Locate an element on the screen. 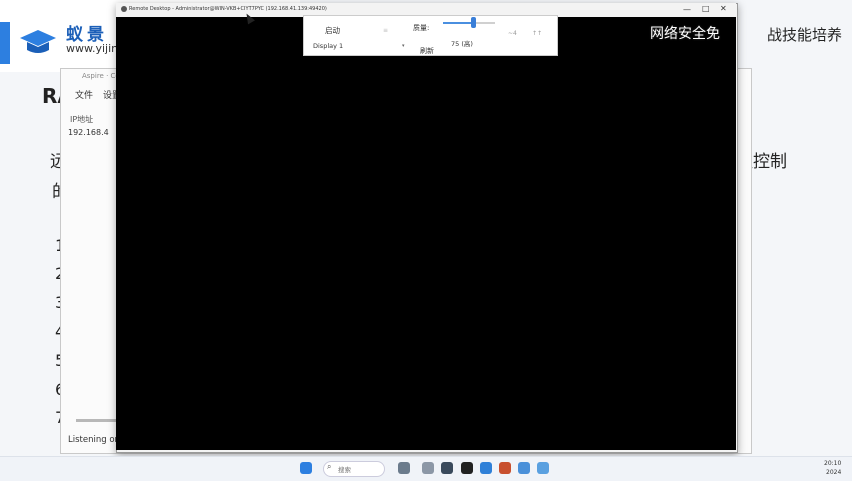 The image size is (852, 481). refresh-button: 刷新 is located at coordinates (427, 51).